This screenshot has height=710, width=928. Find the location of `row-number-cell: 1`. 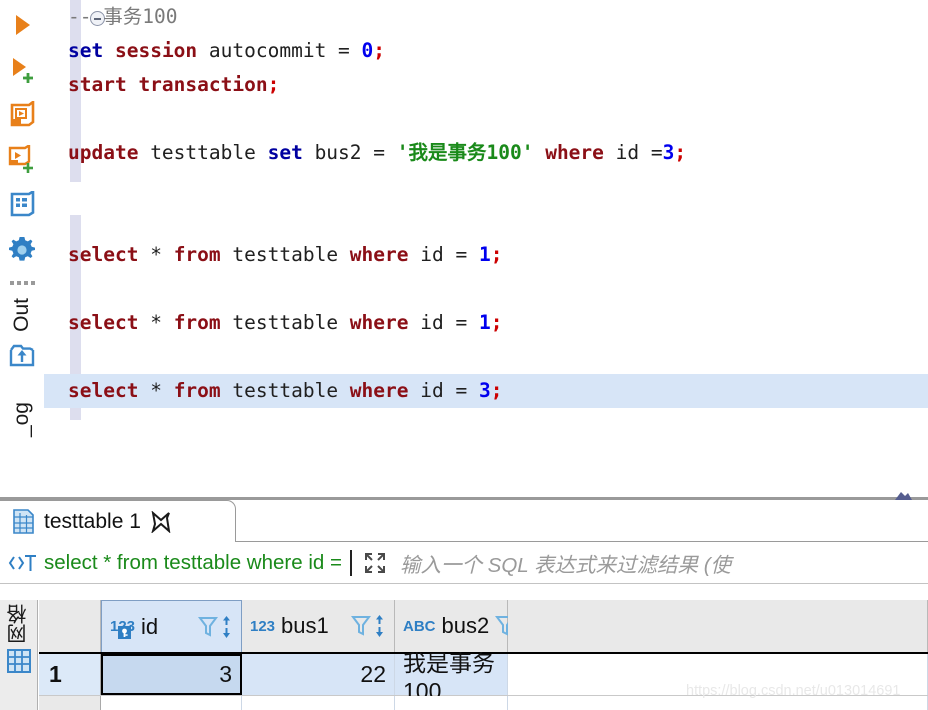

row-number-cell: 1 is located at coordinates (70, 674).